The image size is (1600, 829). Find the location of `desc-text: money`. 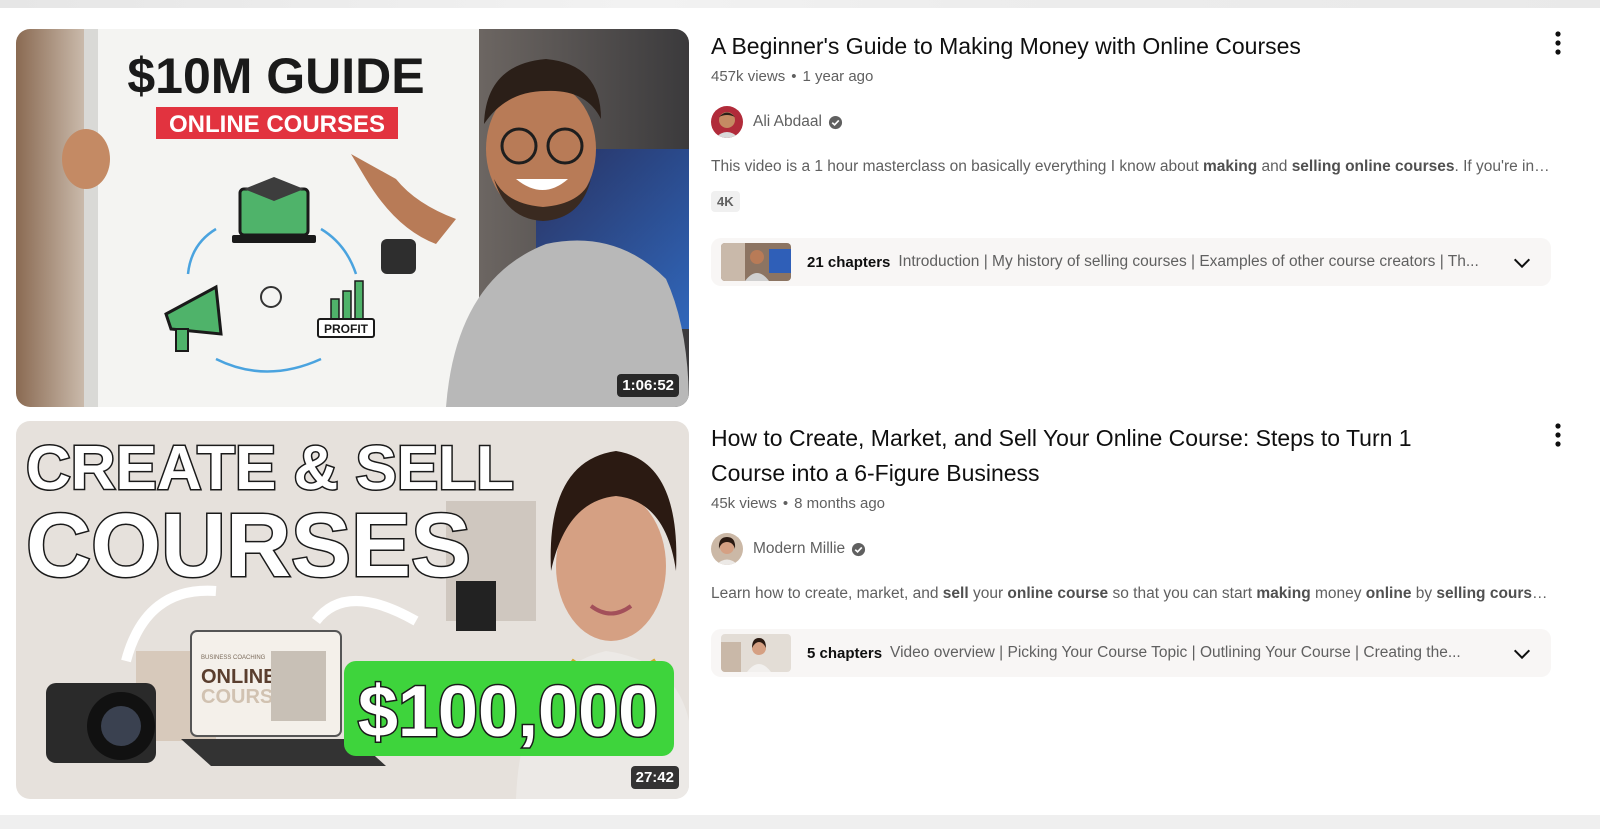

desc-text: money is located at coordinates (1338, 593).